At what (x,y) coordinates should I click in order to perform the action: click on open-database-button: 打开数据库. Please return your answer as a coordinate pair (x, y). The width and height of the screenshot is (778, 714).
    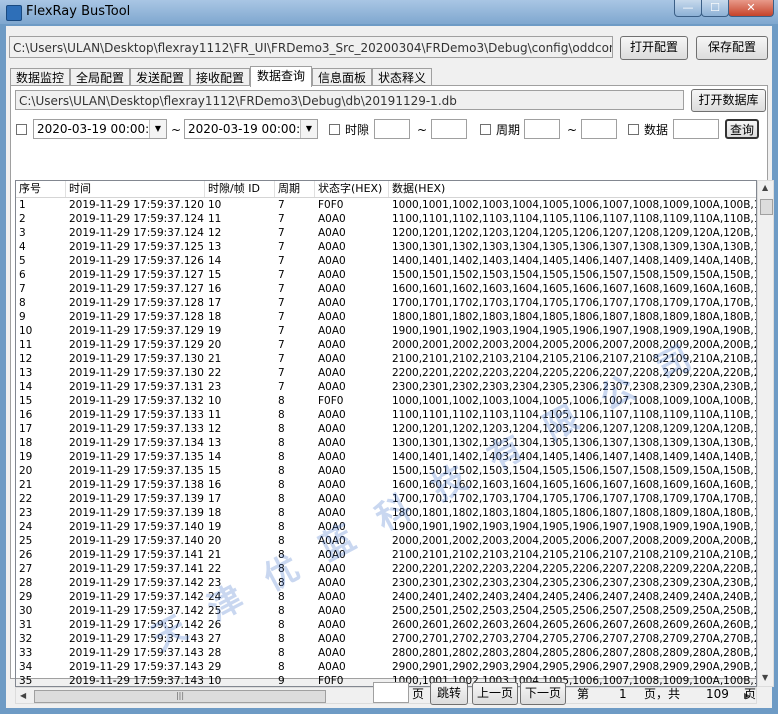
    Looking at the image, I should click on (728, 100).